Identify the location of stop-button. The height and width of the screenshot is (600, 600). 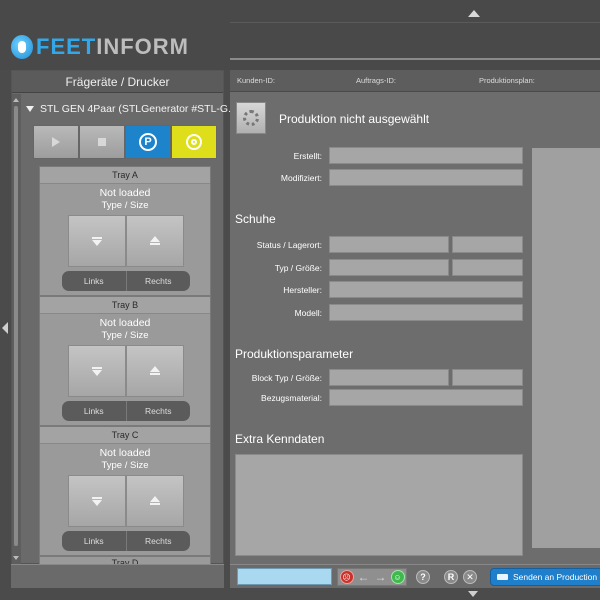
(102, 142).